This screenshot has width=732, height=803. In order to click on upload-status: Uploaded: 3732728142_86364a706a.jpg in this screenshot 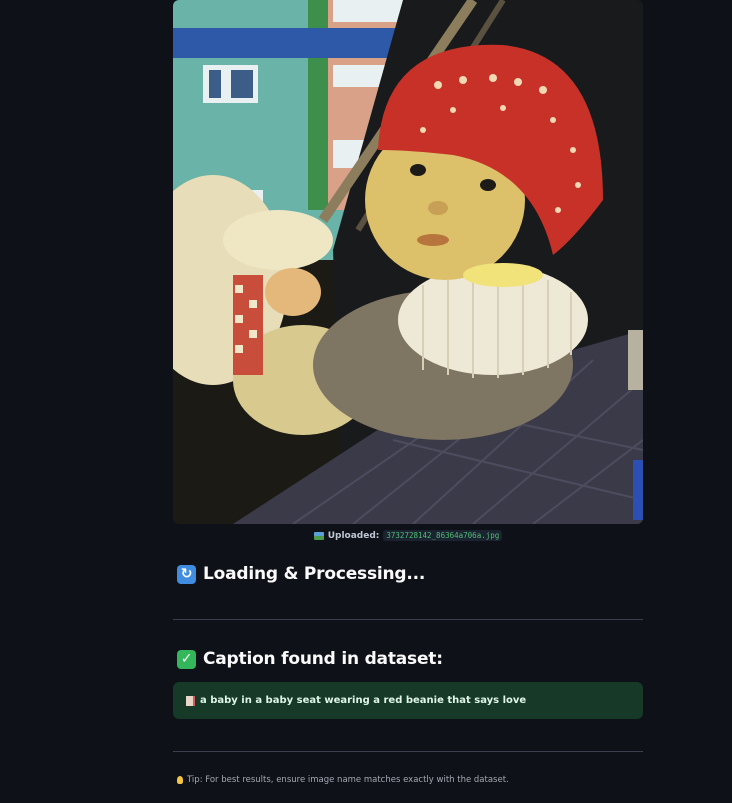, I will do `click(408, 535)`.